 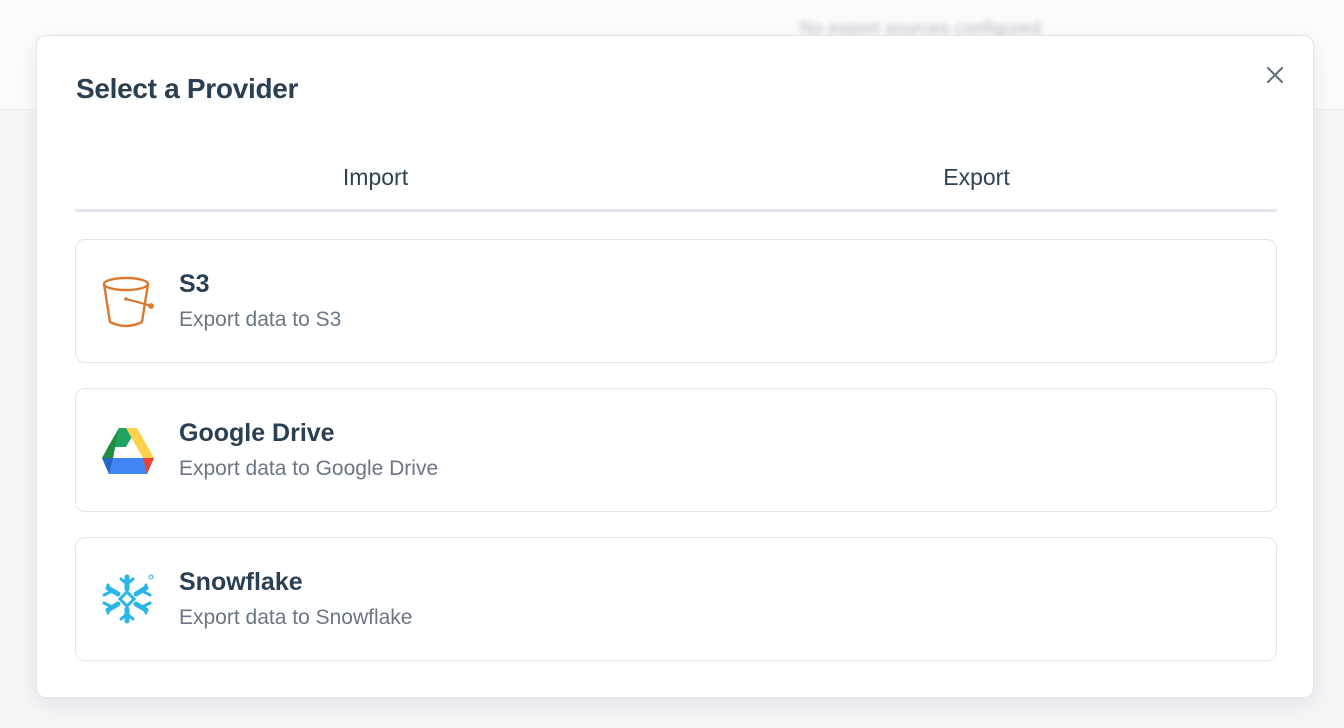 What do you see at coordinates (241, 582) in the screenshot?
I see `provider-name: Snowflake` at bounding box center [241, 582].